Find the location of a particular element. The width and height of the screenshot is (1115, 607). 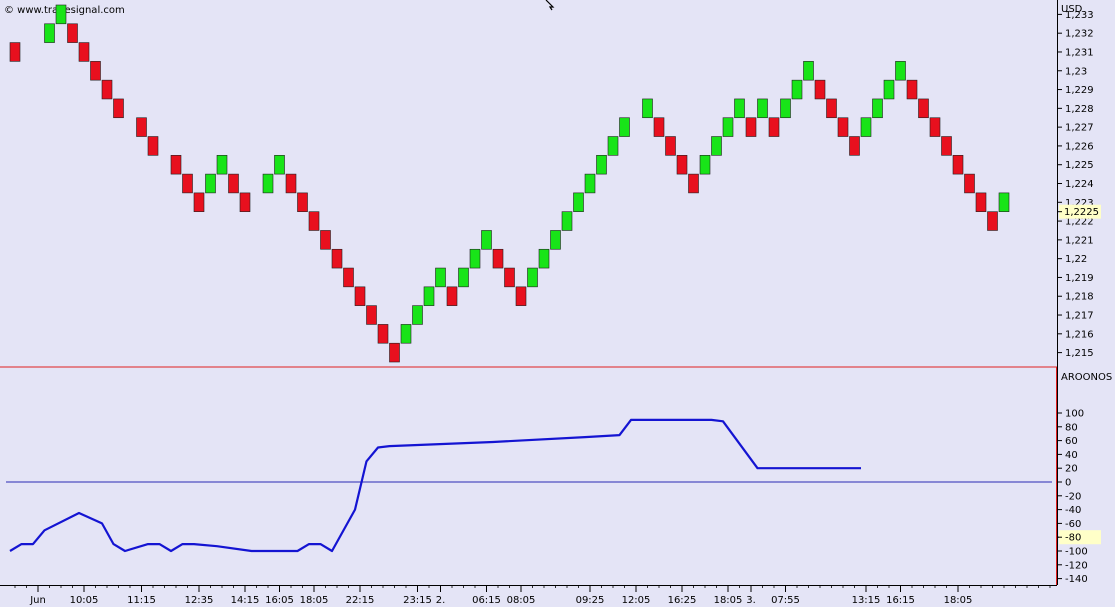

price-tick-label: 1,23 is located at coordinates (1076, 71).